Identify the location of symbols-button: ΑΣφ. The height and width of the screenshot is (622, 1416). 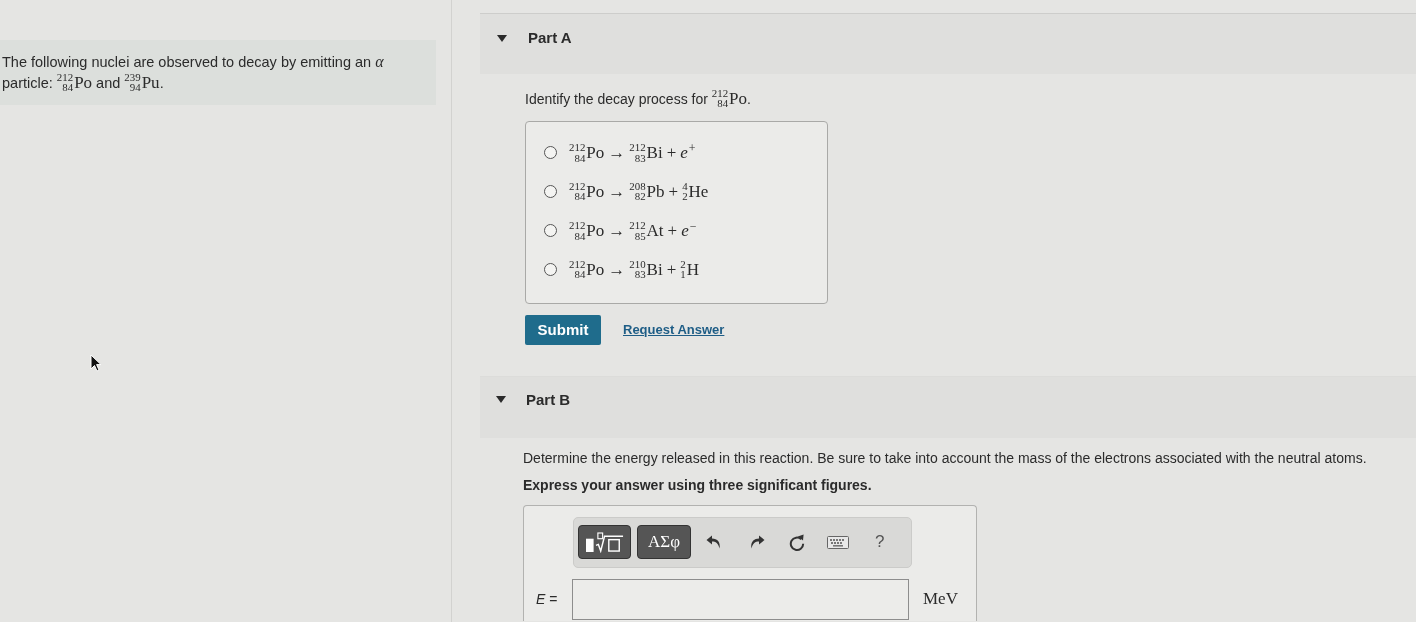
(664, 542).